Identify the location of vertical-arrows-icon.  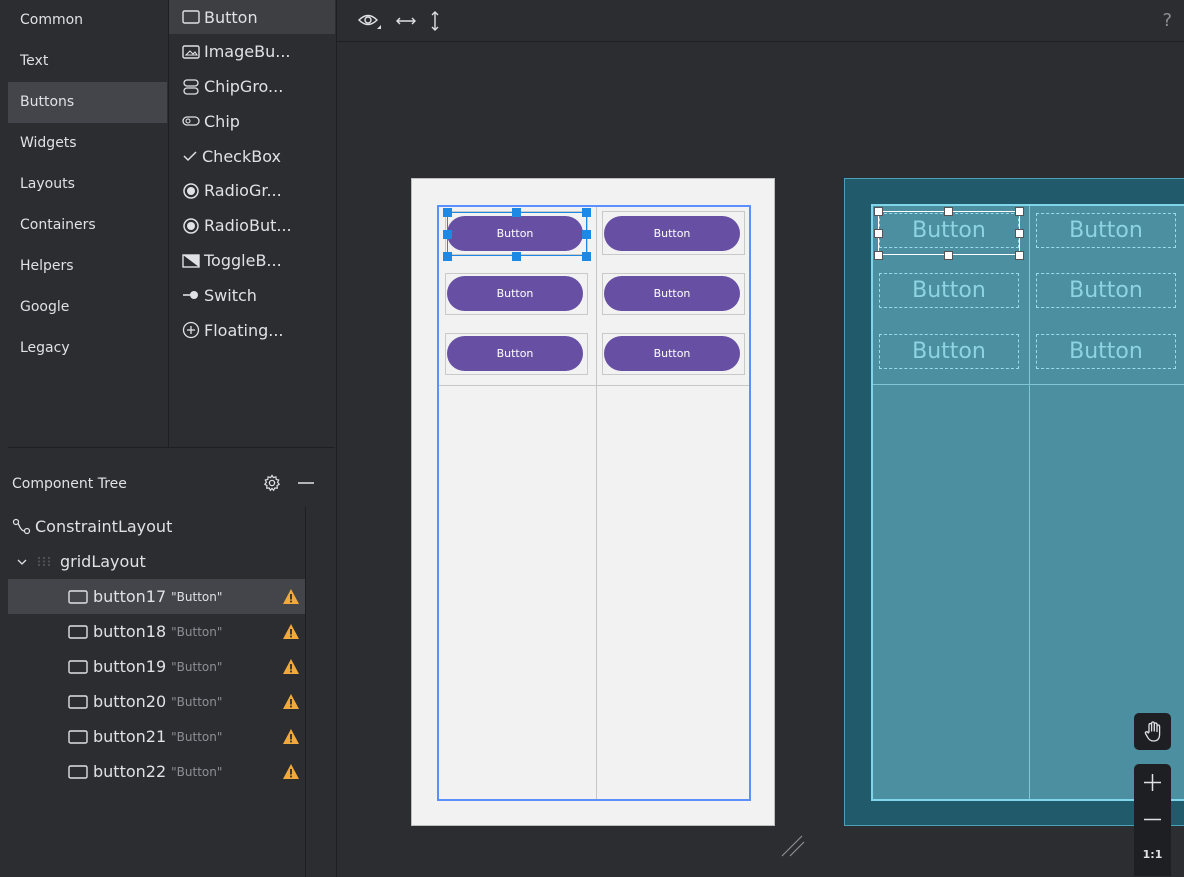
(435, 21).